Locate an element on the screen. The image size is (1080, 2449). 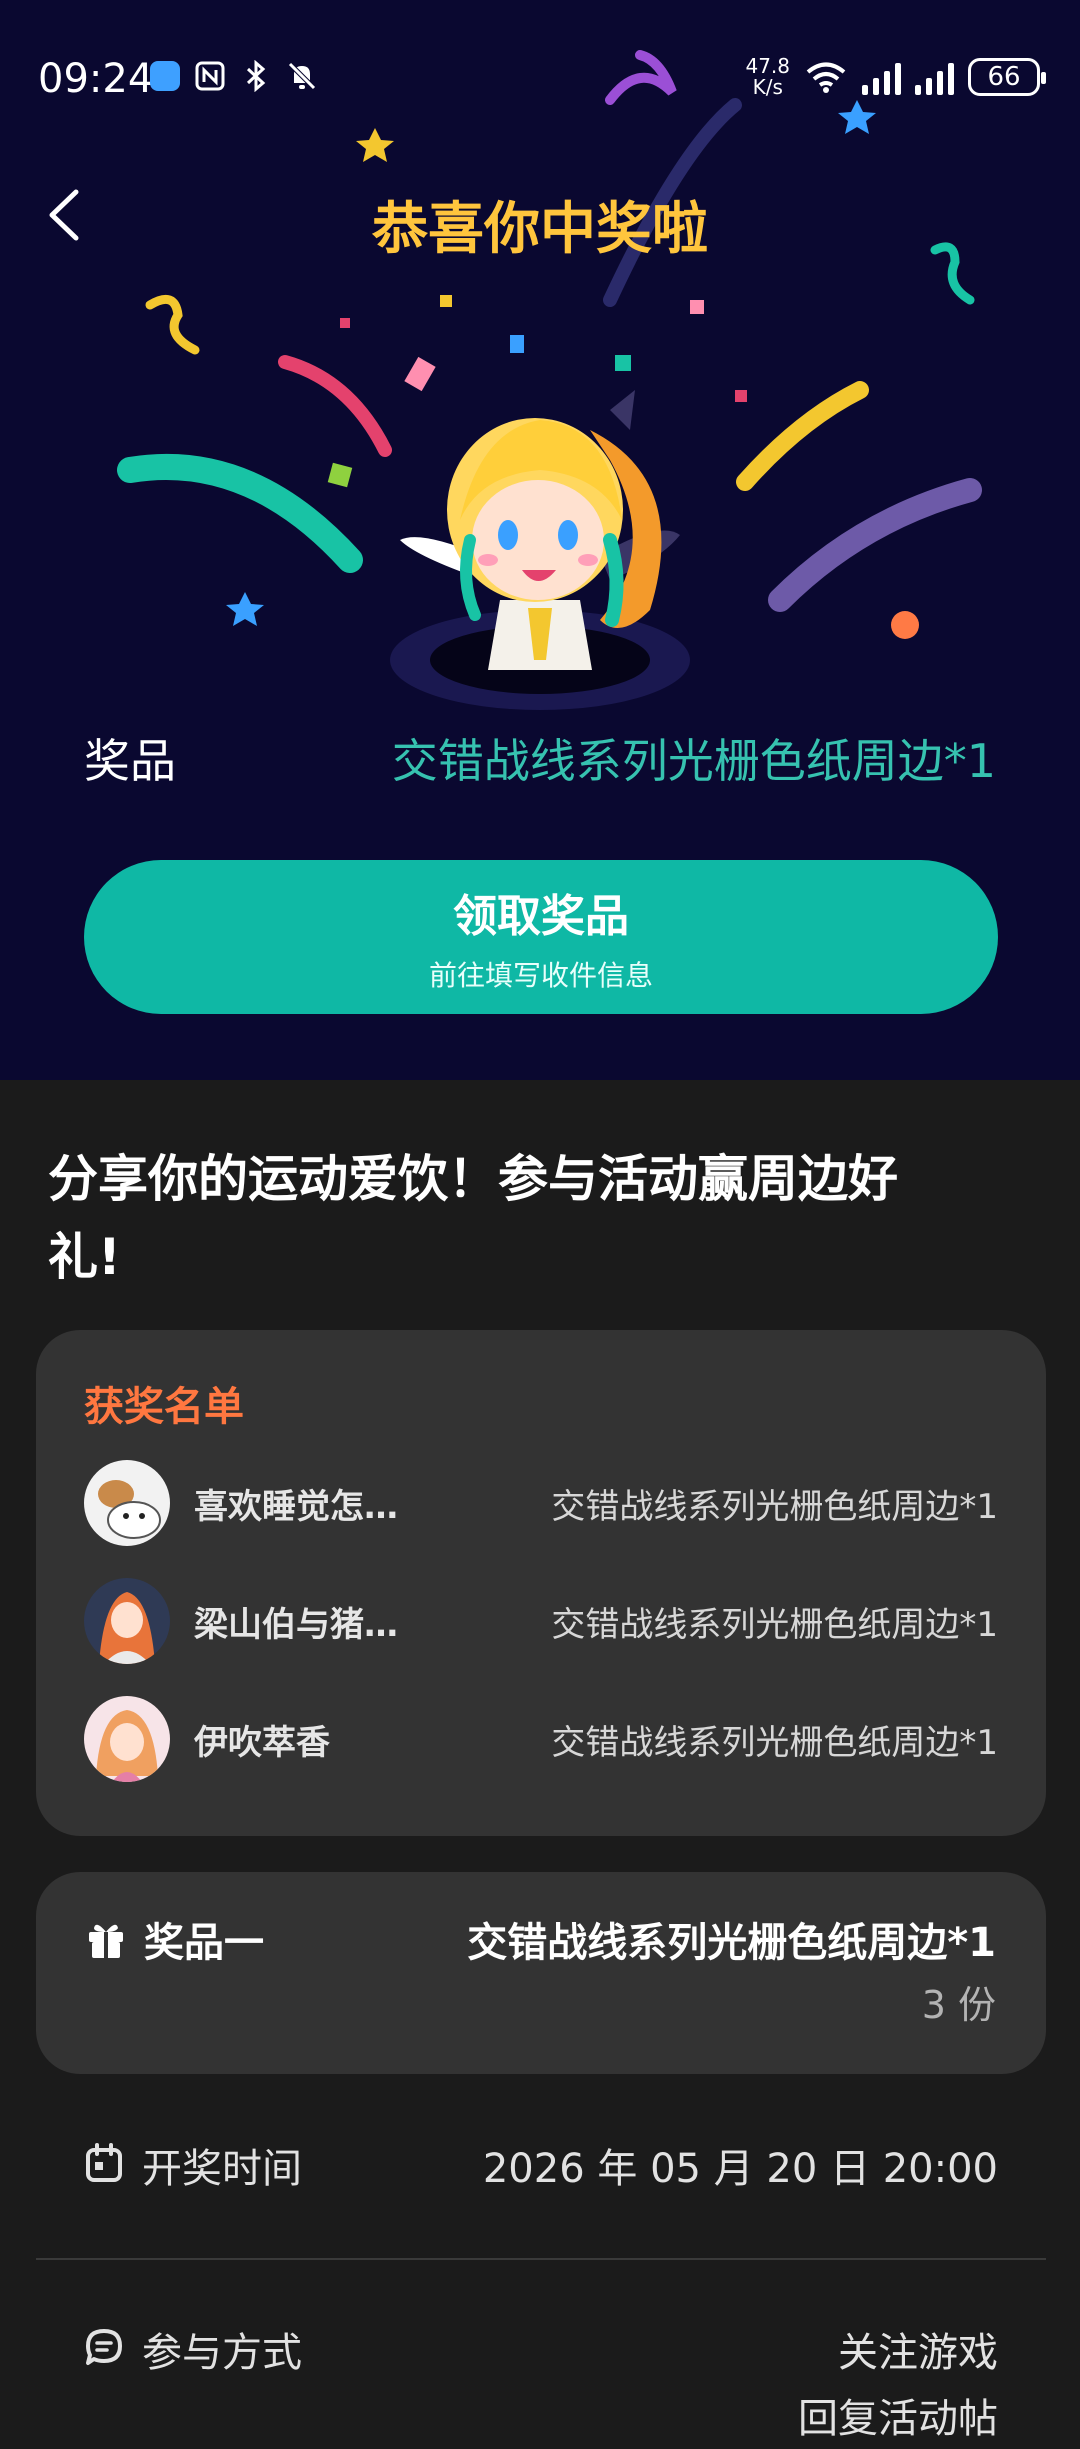
draw-time-value: 2026 年 05 月 20 日 20:00 is located at coordinates (740, 2169).